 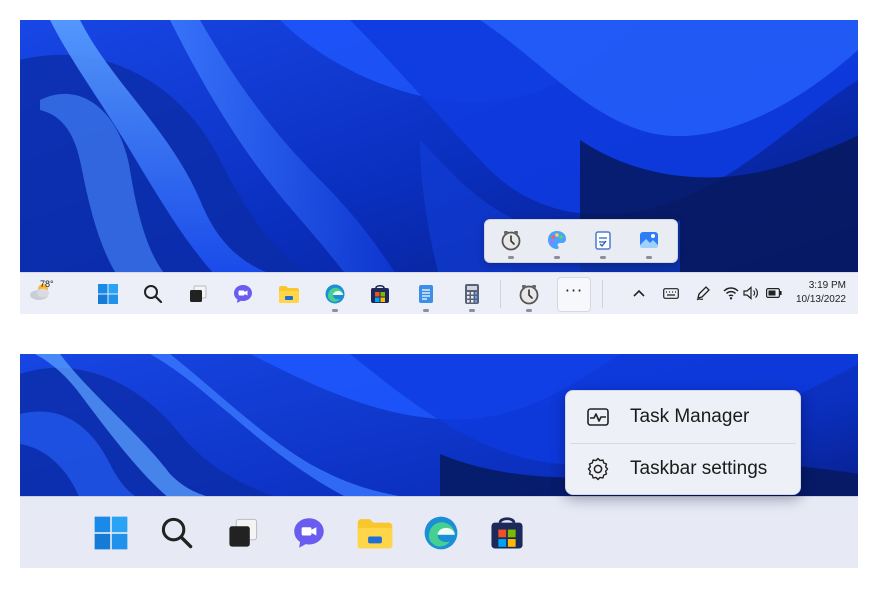 I want to click on paint-palette-icon, so click(x=557, y=240).